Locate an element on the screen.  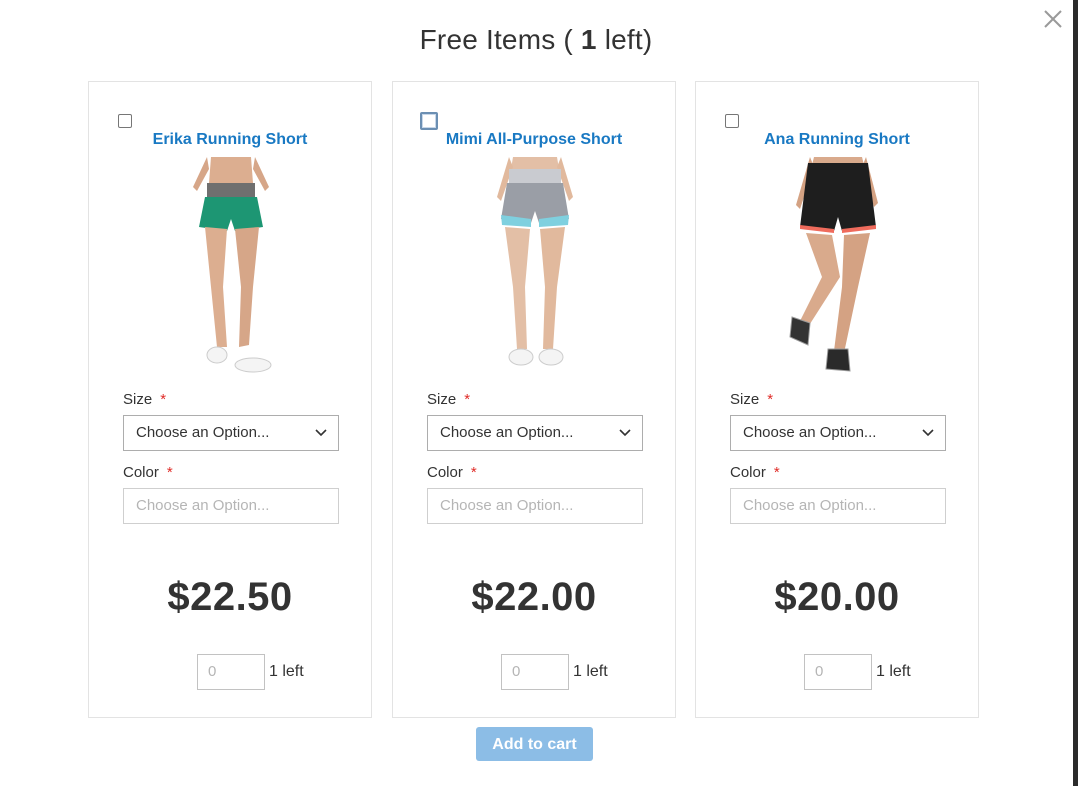
product-name-link: Ana Running Short is located at coordinates (837, 140).